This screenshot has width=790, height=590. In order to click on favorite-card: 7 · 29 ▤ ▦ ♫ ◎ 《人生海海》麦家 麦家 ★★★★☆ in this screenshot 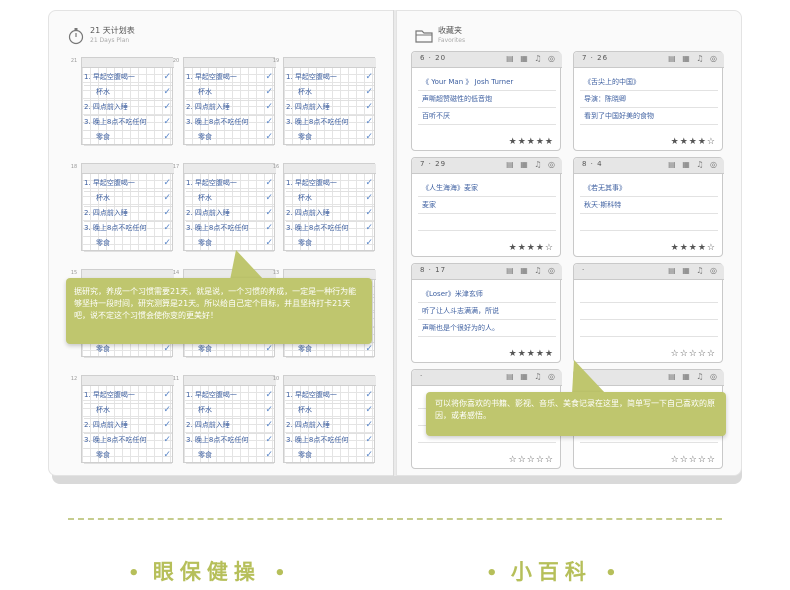, I will do `click(486, 207)`.